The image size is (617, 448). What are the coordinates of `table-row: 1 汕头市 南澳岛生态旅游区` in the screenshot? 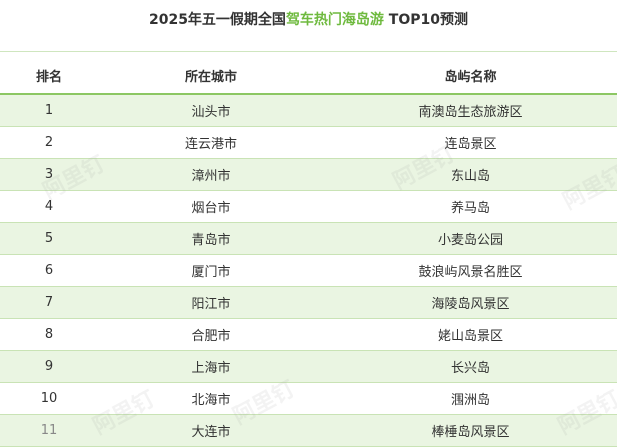 It's located at (308, 111).